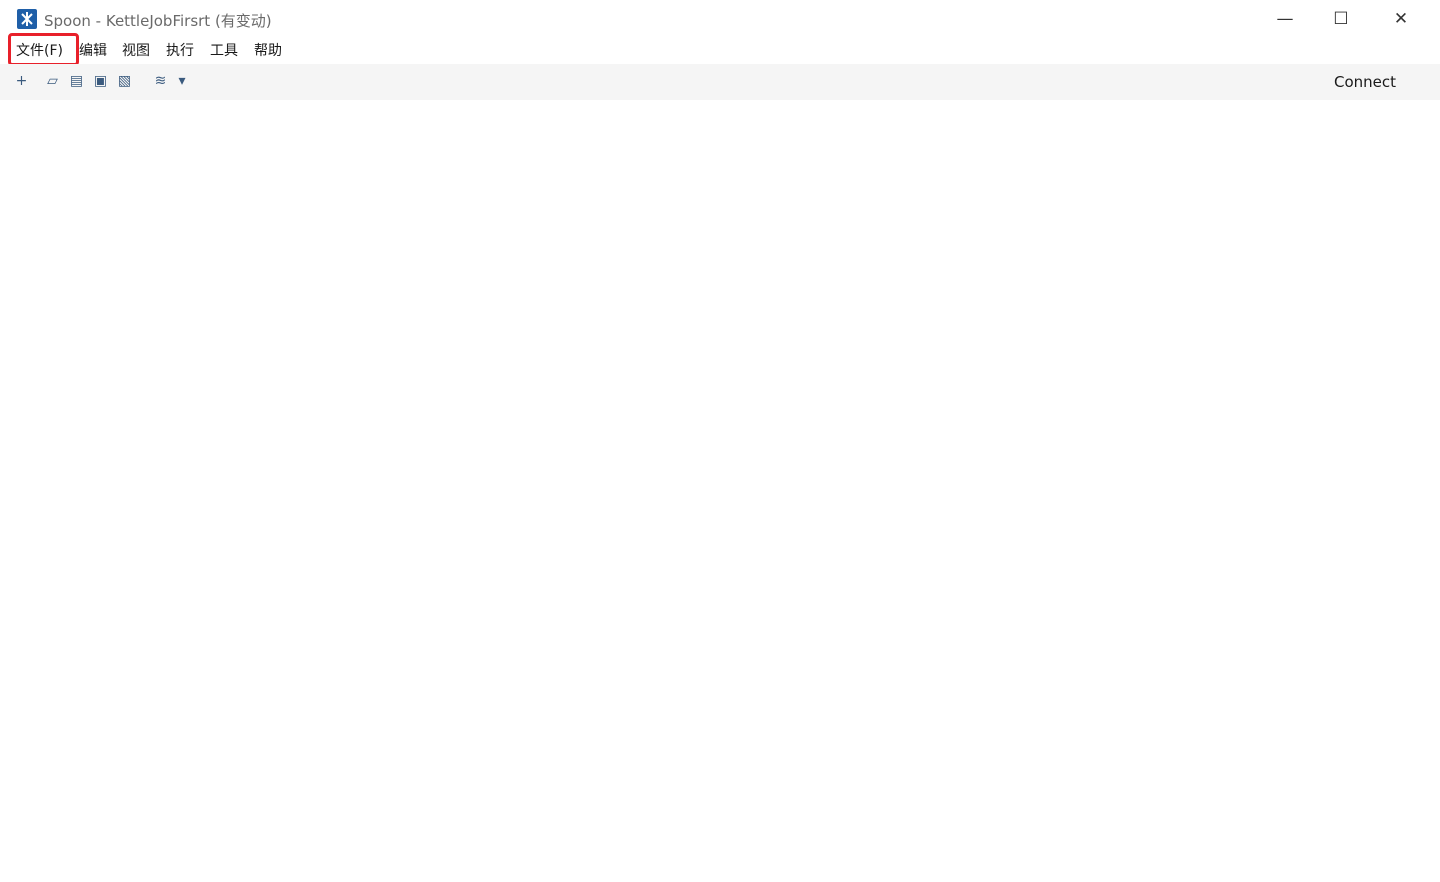 Image resolution: width=1440 pixels, height=882 pixels. Describe the element at coordinates (76, 81) in the screenshot. I see `explore-repository-icon: ▤` at that location.